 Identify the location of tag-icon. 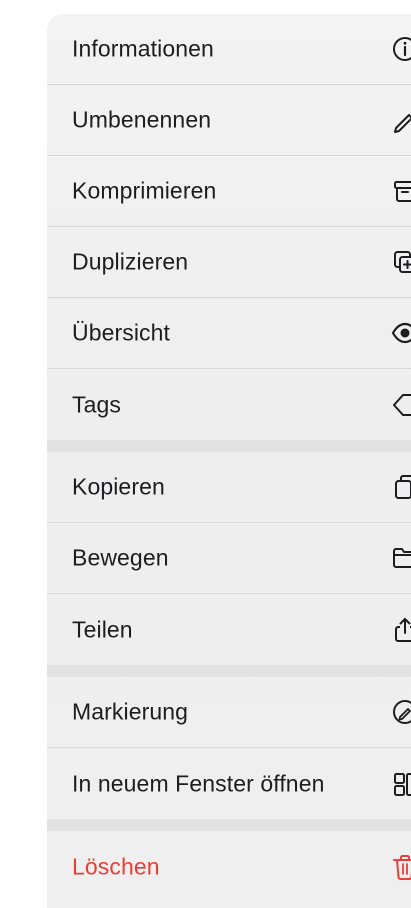
(402, 404).